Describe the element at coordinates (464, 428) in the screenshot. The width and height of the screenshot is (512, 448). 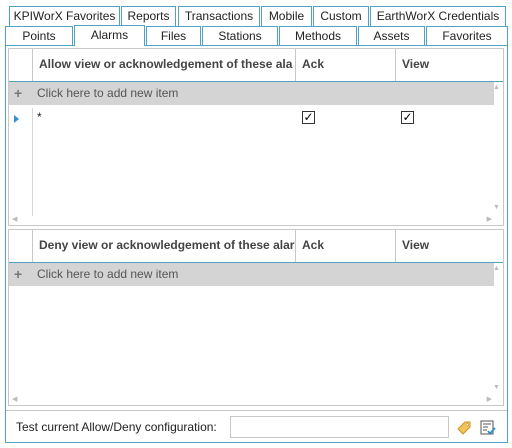
I see `tag-icon` at that location.